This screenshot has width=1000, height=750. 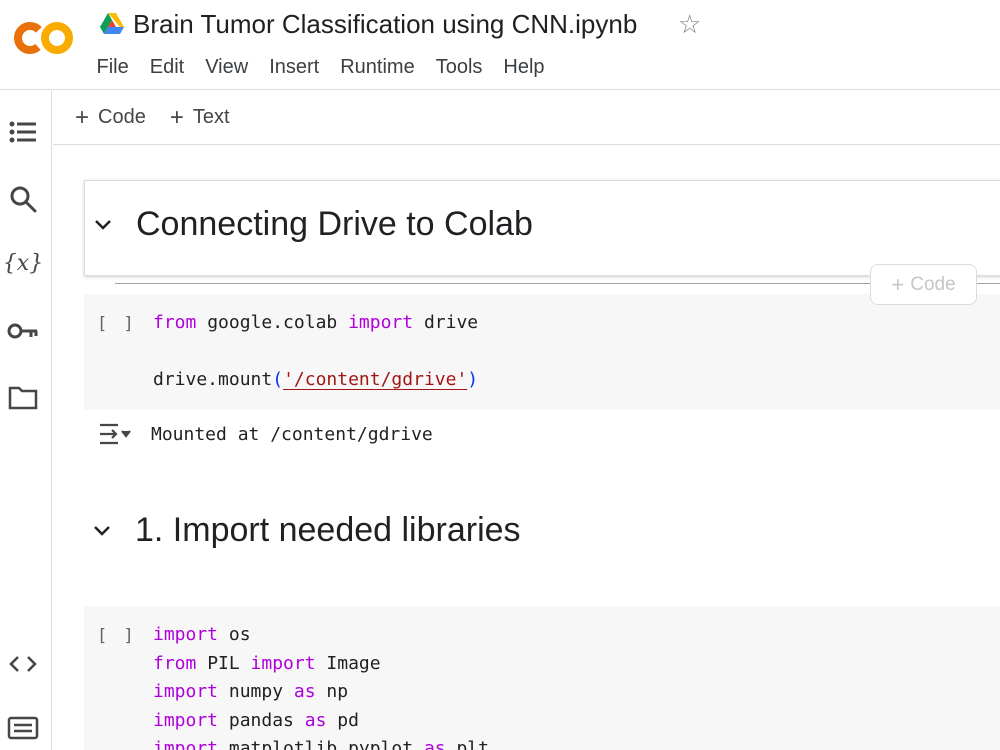 I want to click on notebook-toolbar: + Code + Text, so click(x=526, y=118).